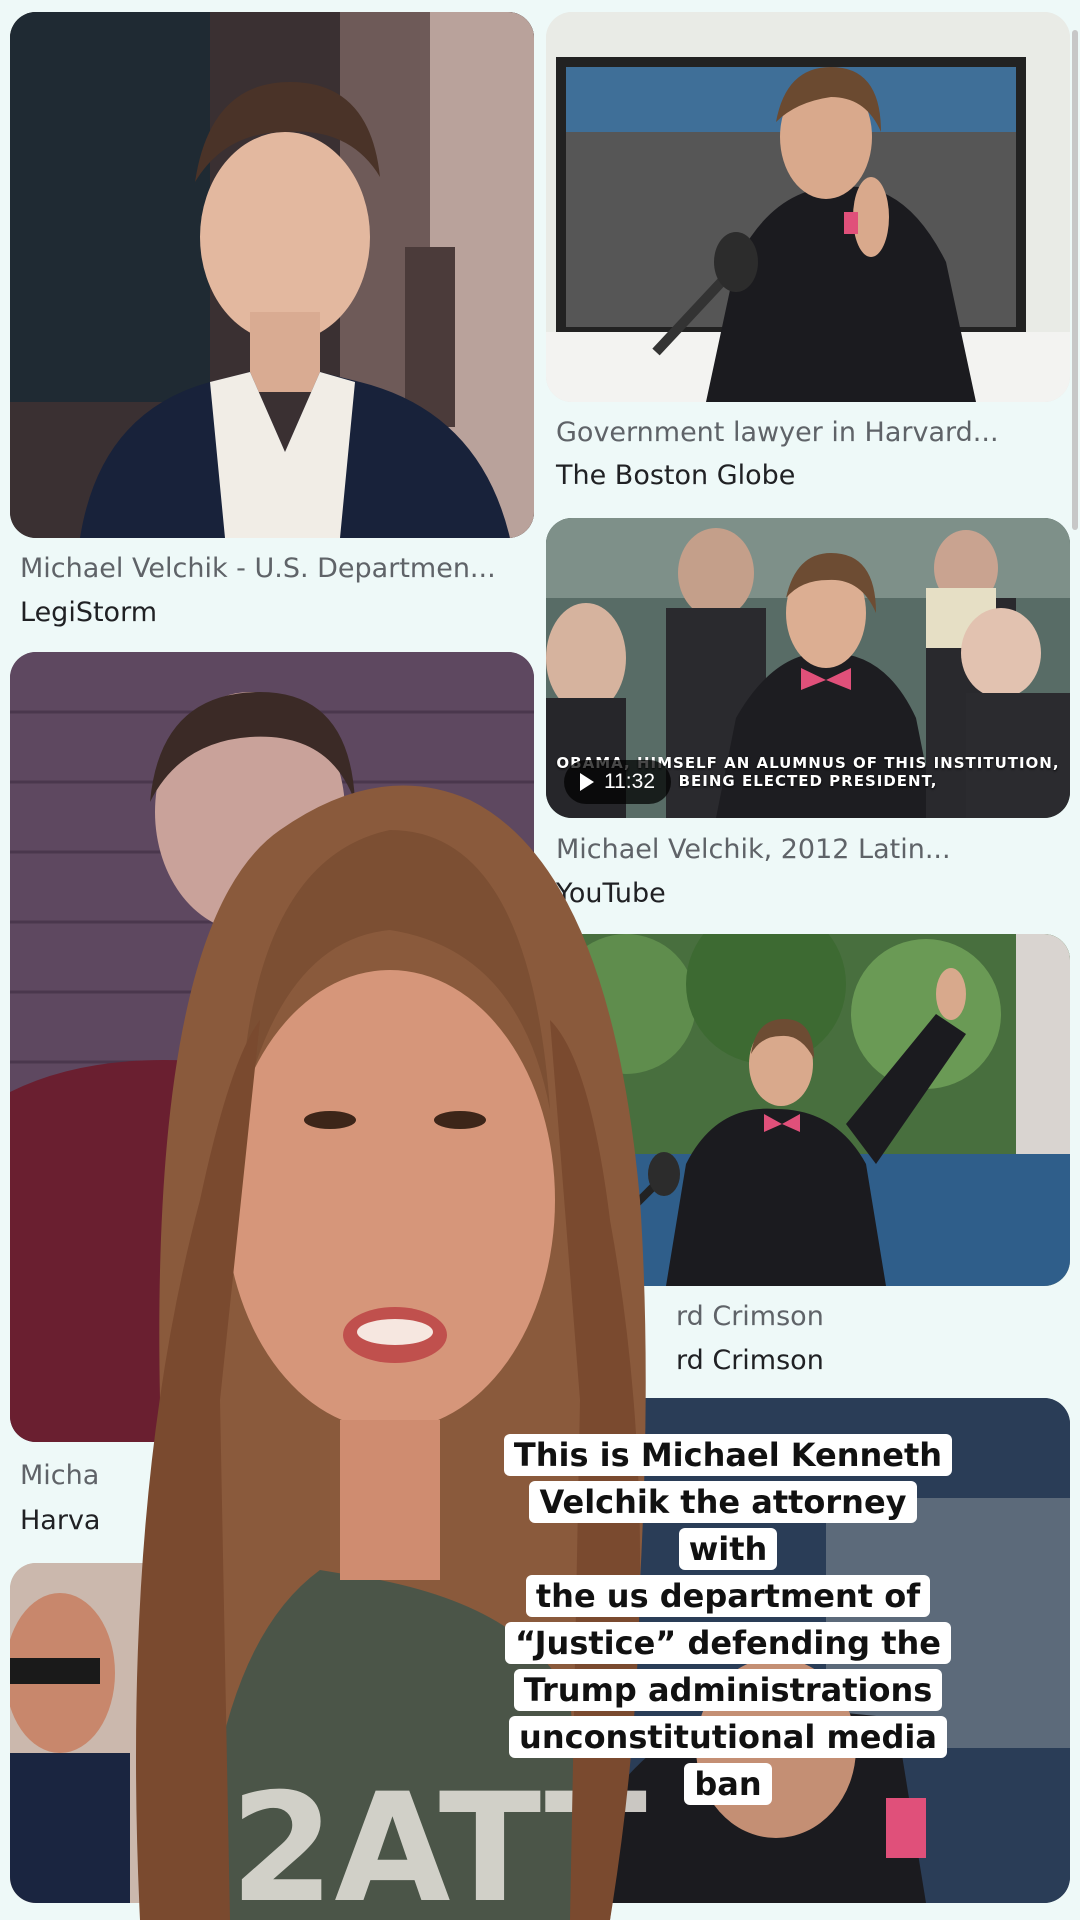  I want to click on subtitle-line: the us department of, so click(728, 1596).